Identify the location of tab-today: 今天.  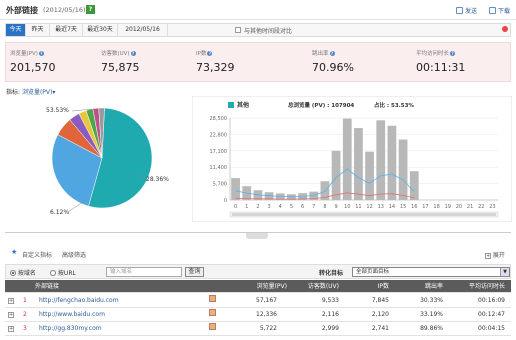
(16, 30).